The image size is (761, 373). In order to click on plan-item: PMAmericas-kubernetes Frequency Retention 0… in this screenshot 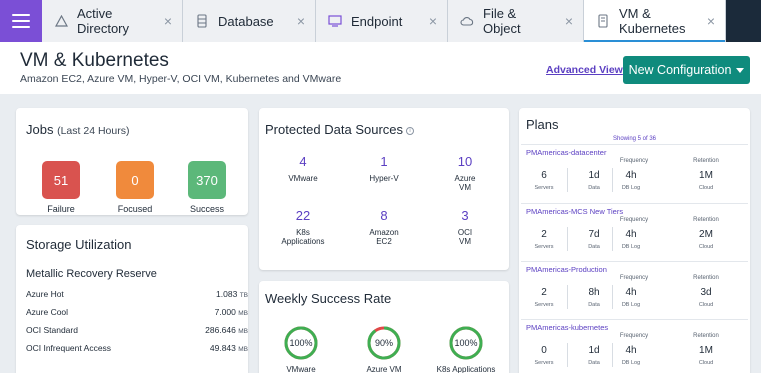, I will do `click(634, 346)`.